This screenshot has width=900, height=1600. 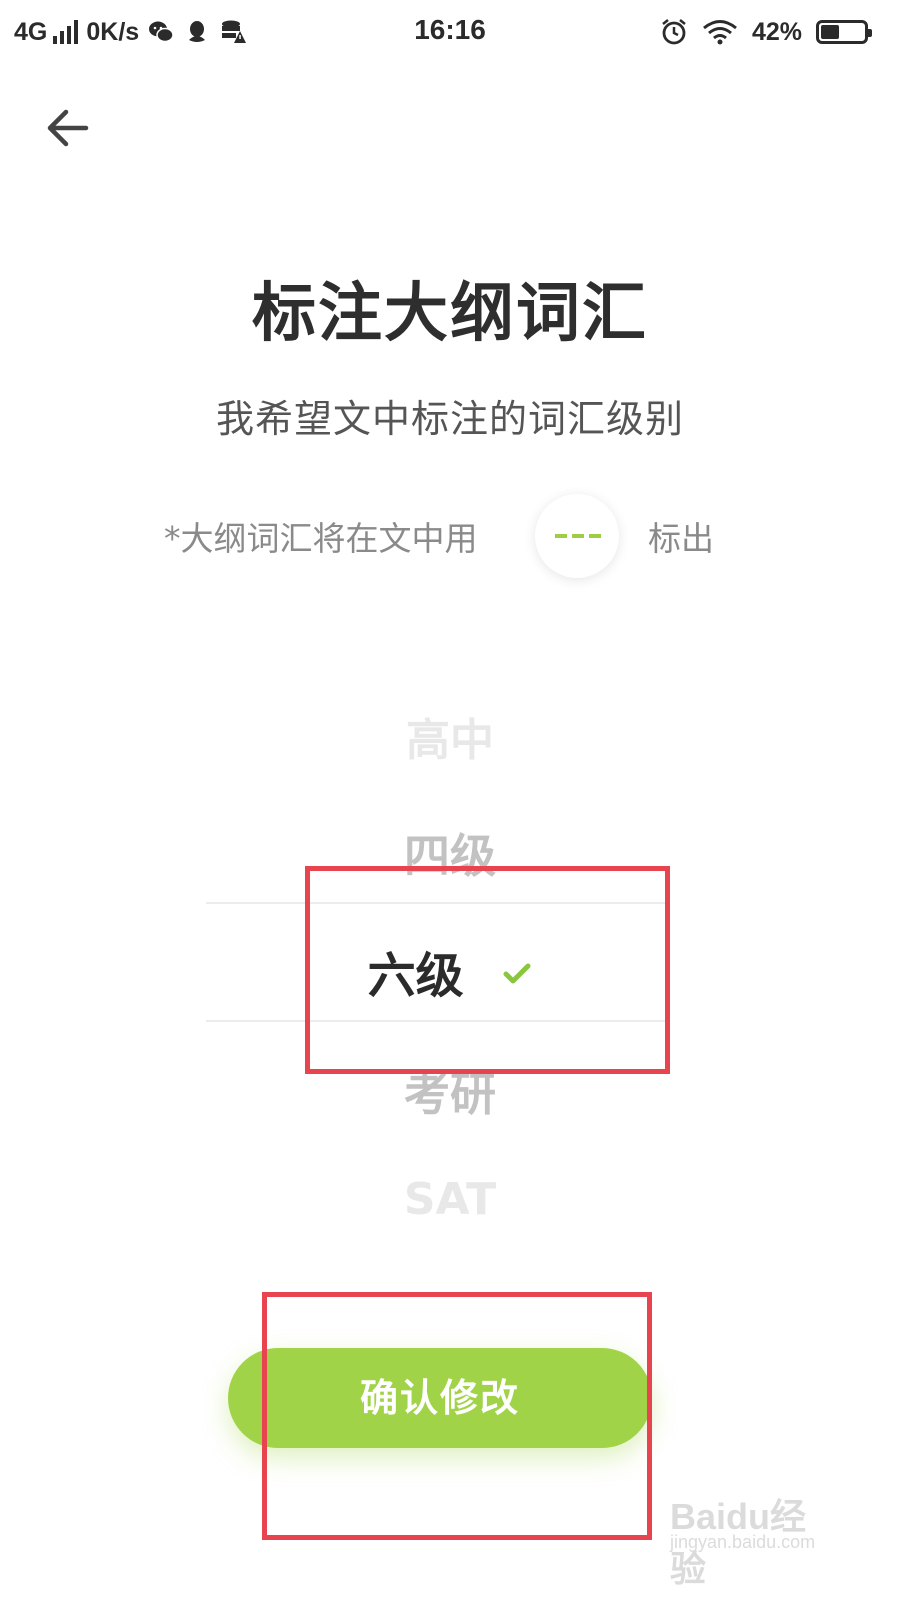 I want to click on hint-row: *大纲词汇将在文中用 标出, so click(x=450, y=536).